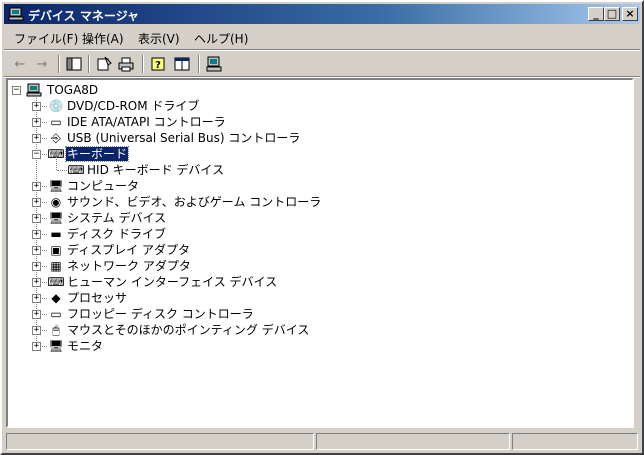  What do you see at coordinates (56, 122) in the screenshot?
I see `ide-controller-icon: ▭` at bounding box center [56, 122].